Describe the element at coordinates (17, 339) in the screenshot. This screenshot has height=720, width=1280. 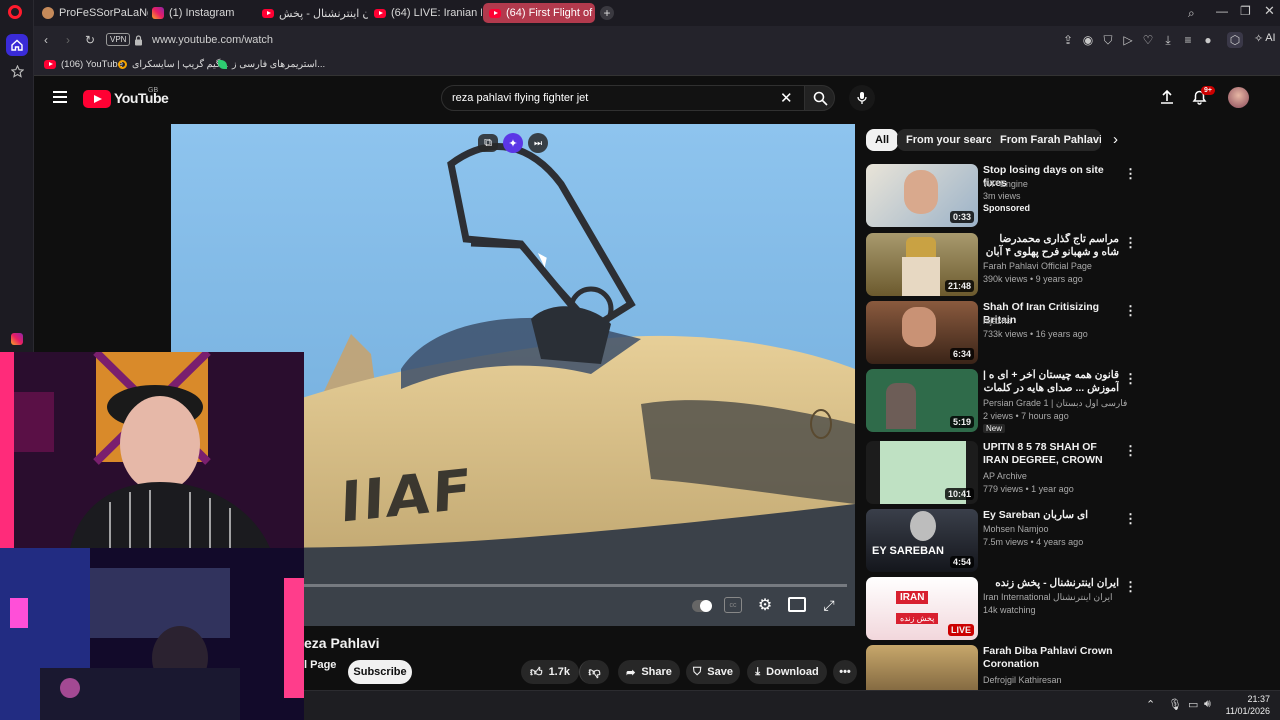
I see `instagram-icon` at that location.